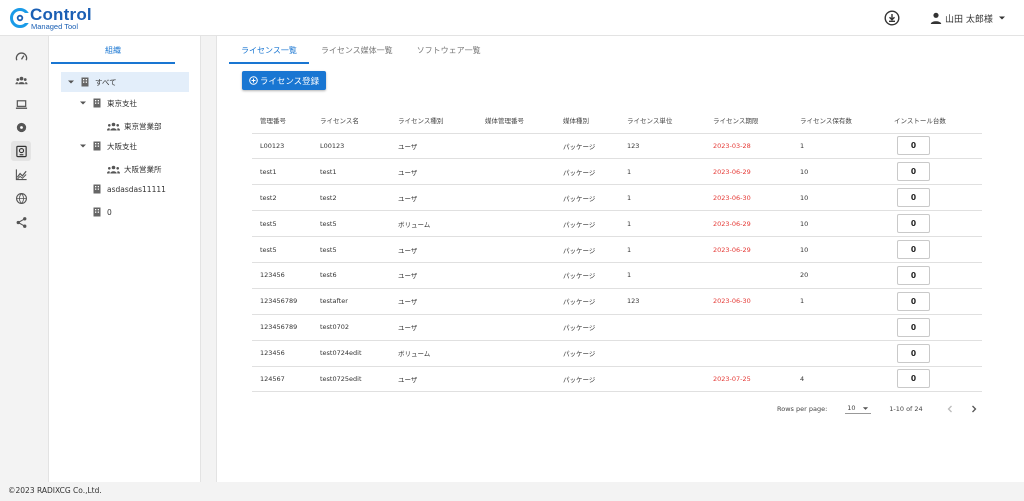 Image resolution: width=1024 pixels, height=501 pixels. Describe the element at coordinates (617, 327) in the screenshot. I see `table-row: 123456789 test0702 ユーザ パッケージ 0` at that location.